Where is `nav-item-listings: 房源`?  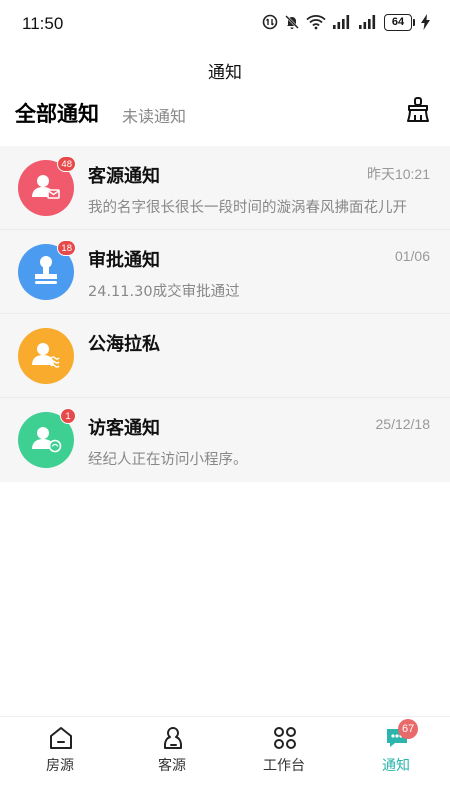
nav-item-listings: 房源 is located at coordinates (60, 758).